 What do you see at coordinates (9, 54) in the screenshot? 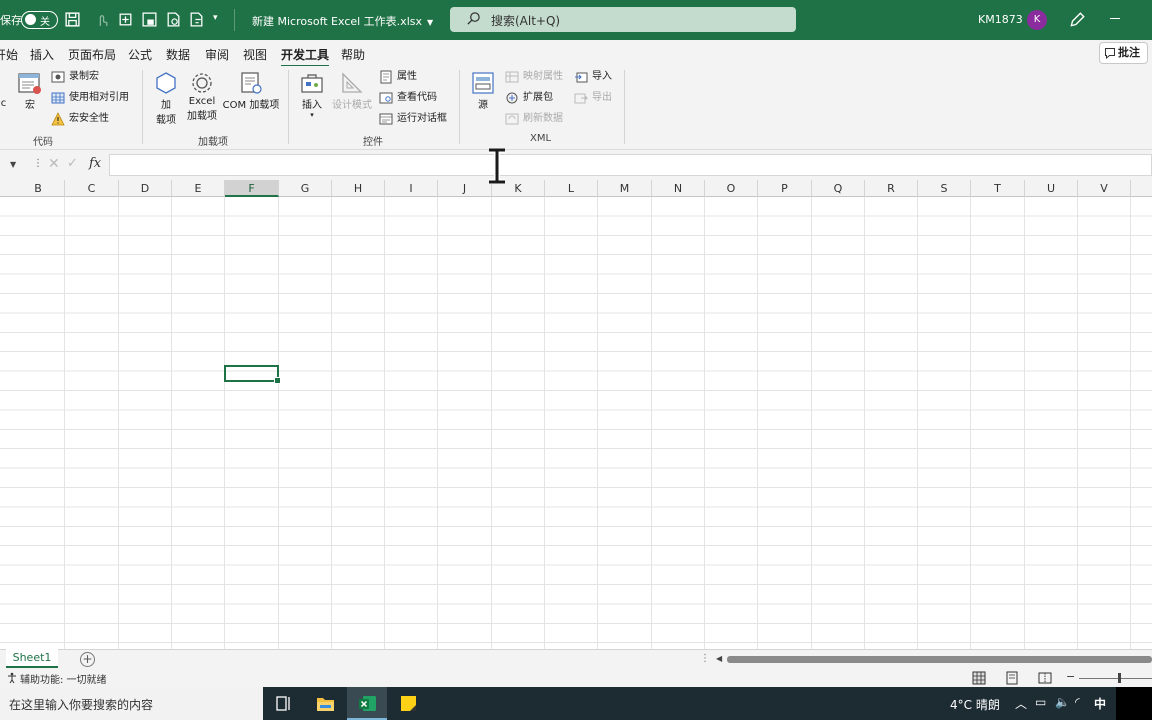
I see `tab-home: 开始` at bounding box center [9, 54].